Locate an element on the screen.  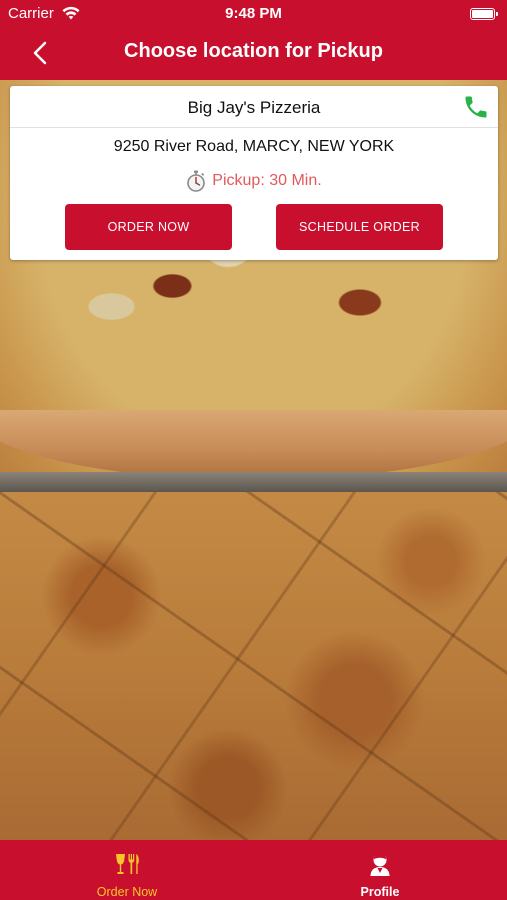
page-title: Choose location for Pickup is located at coordinates (253, 51).